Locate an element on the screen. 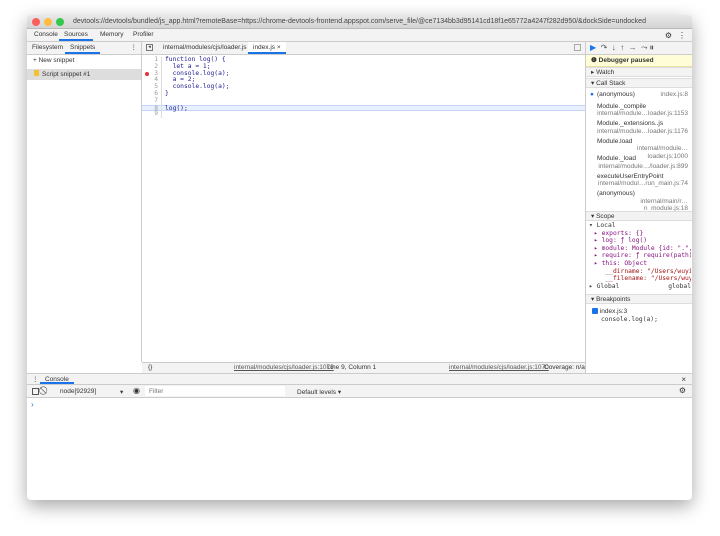 Image resolution: width=720 pixels, height=536 pixels. line-number: 5 is located at coordinates (152, 87).